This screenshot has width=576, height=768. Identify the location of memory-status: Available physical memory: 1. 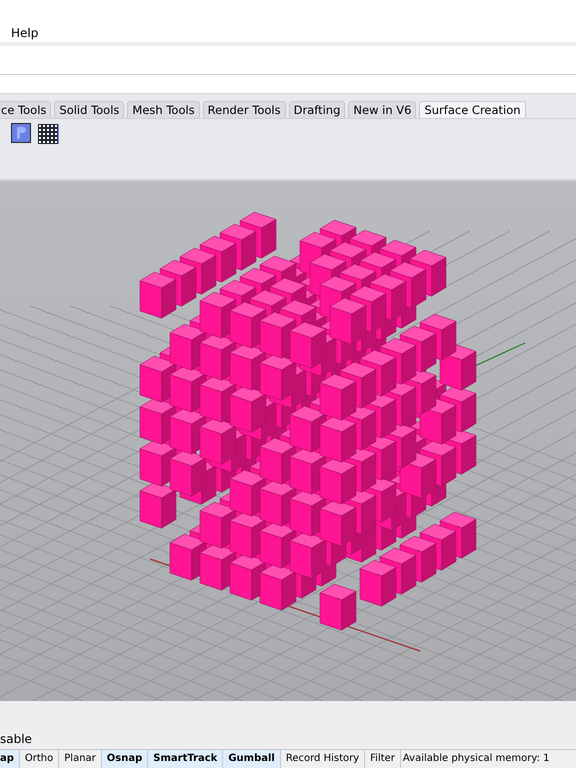
(476, 759).